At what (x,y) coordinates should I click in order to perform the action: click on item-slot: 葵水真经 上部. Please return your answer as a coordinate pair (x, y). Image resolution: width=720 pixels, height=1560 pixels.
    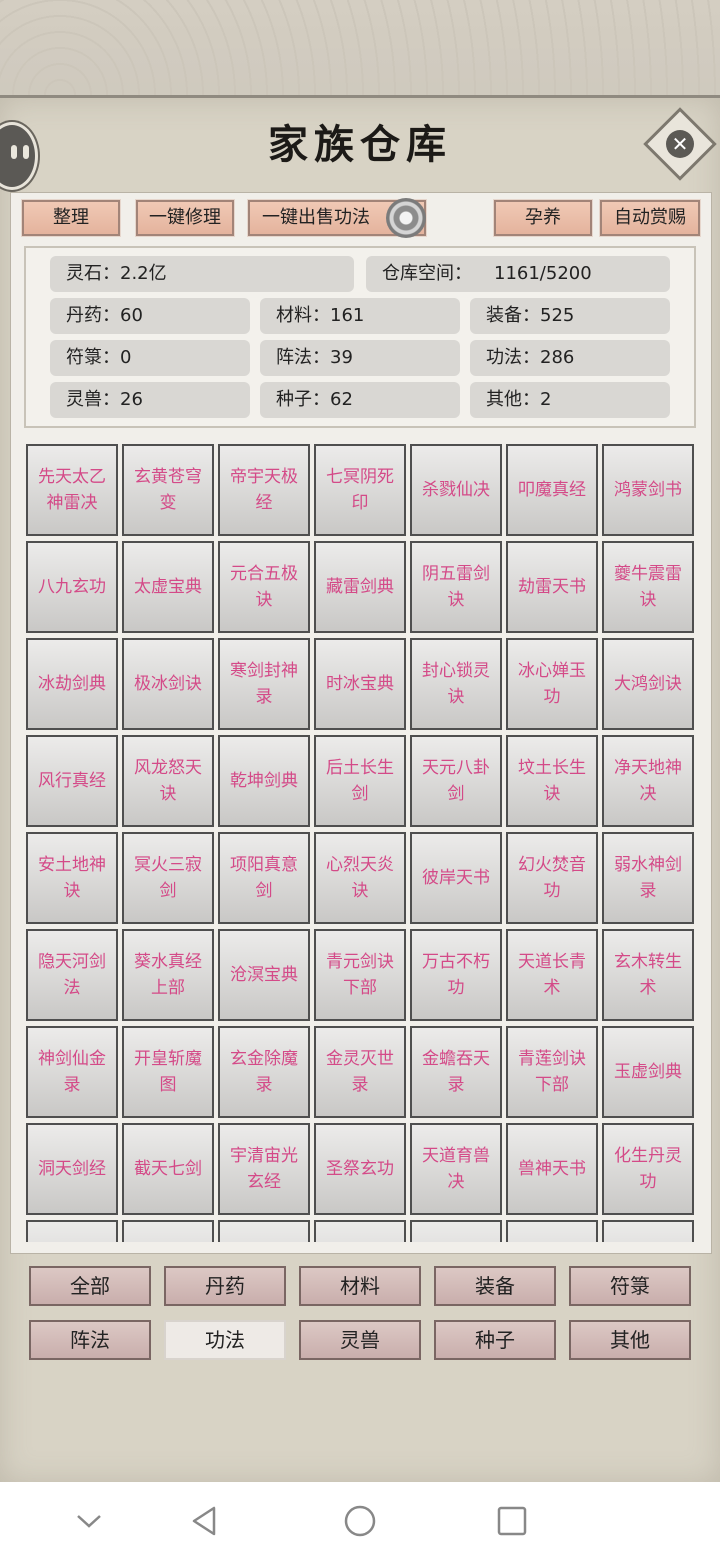
    Looking at the image, I should click on (168, 975).